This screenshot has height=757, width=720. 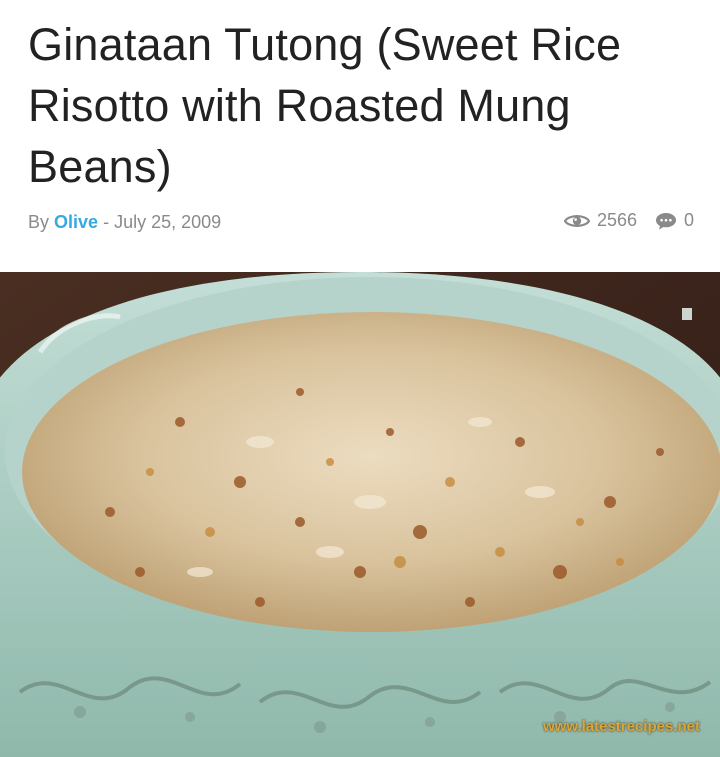 What do you see at coordinates (688, 220) in the screenshot?
I see `comment-count-value: 0` at bounding box center [688, 220].